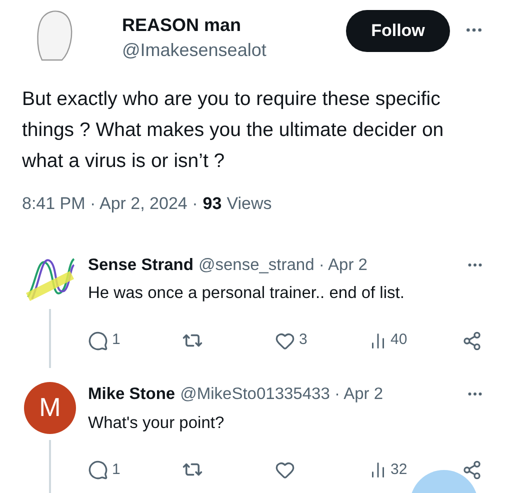  Describe the element at coordinates (212, 204) in the screenshot. I see `view-count: 93` at that location.